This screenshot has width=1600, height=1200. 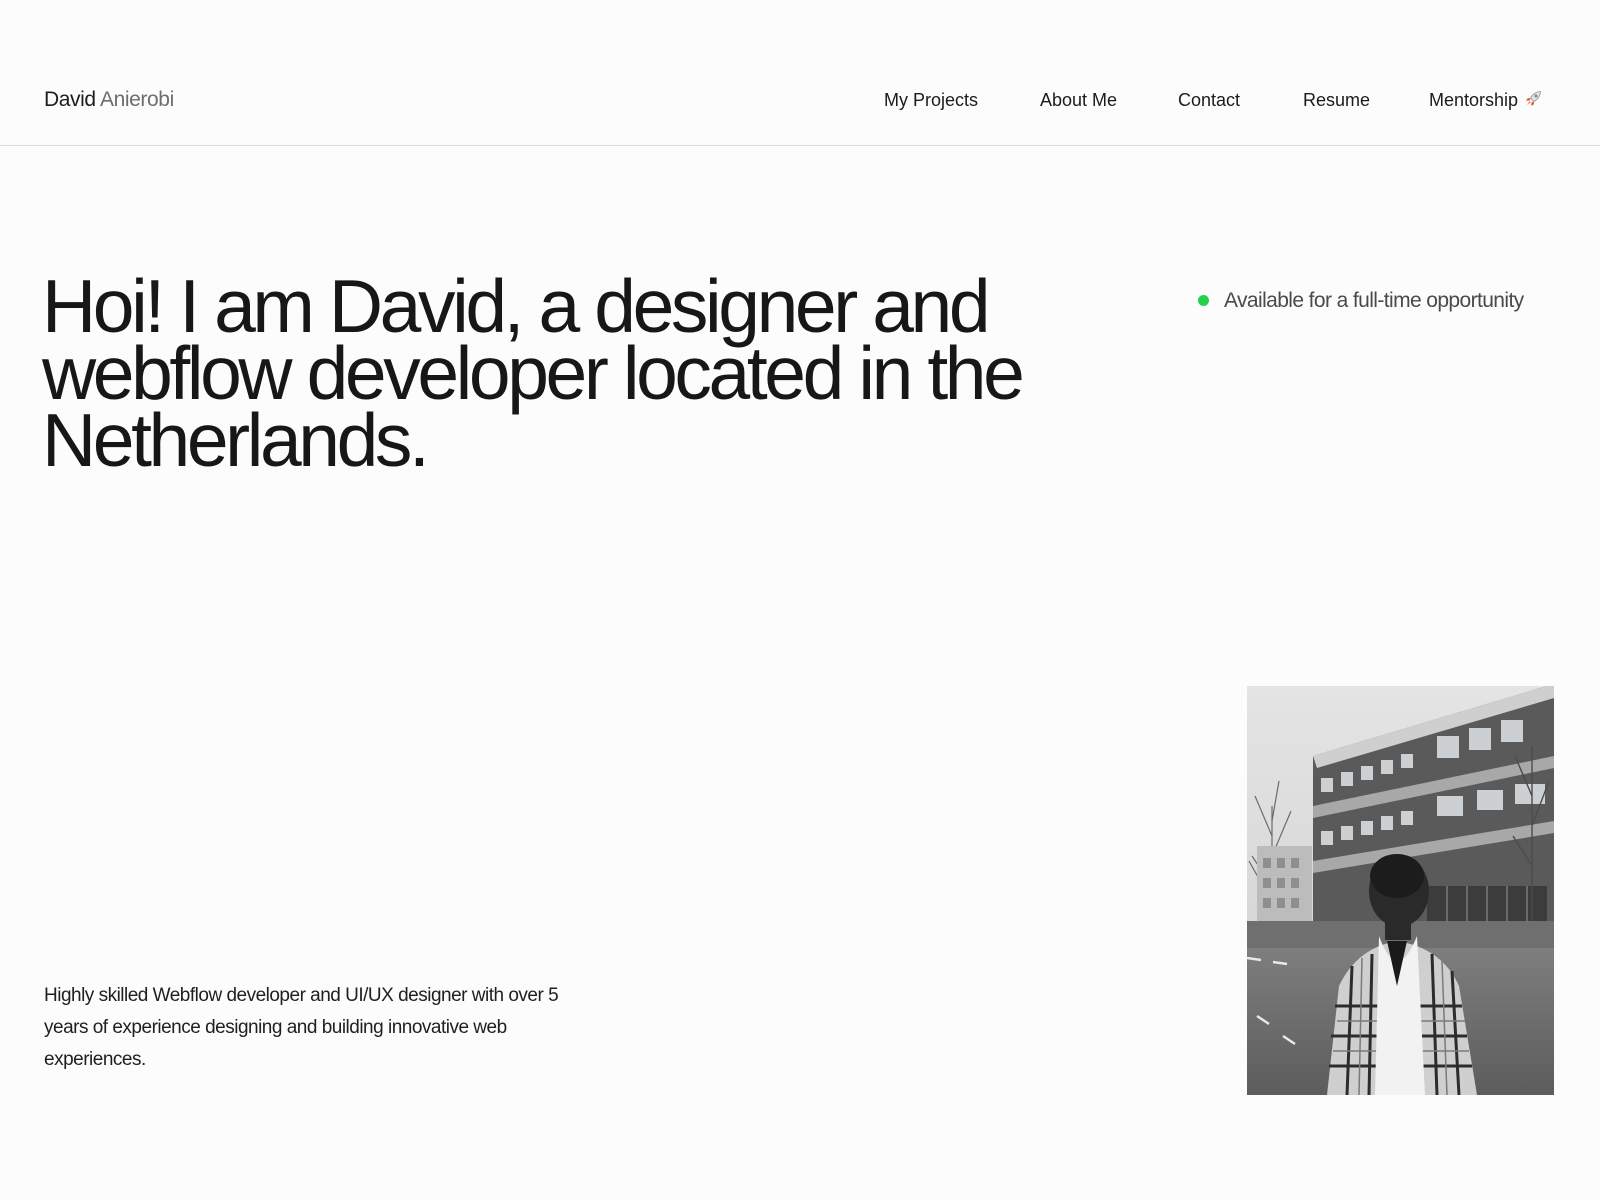 What do you see at coordinates (1533, 99) in the screenshot?
I see `rocket-icon` at bounding box center [1533, 99].